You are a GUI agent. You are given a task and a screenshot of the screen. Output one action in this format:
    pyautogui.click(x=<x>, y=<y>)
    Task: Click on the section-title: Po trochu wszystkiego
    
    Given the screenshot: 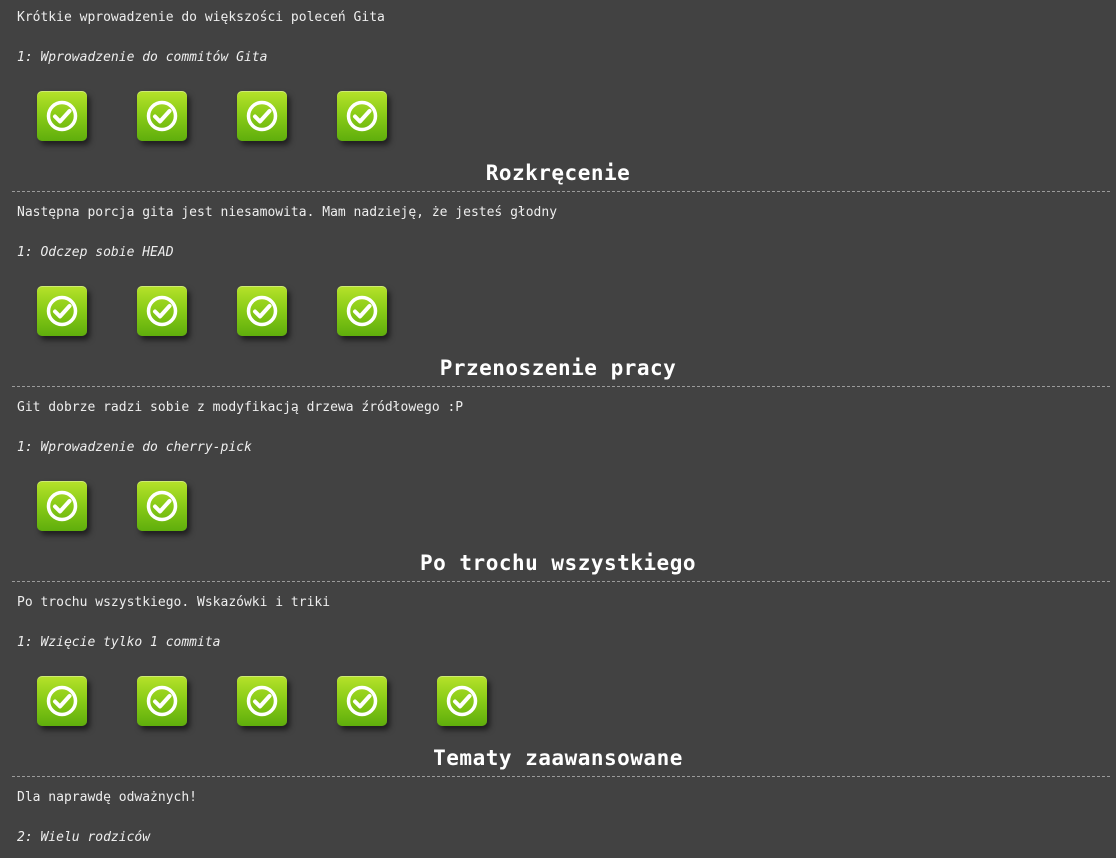 What is the action you would take?
    pyautogui.click(x=557, y=563)
    